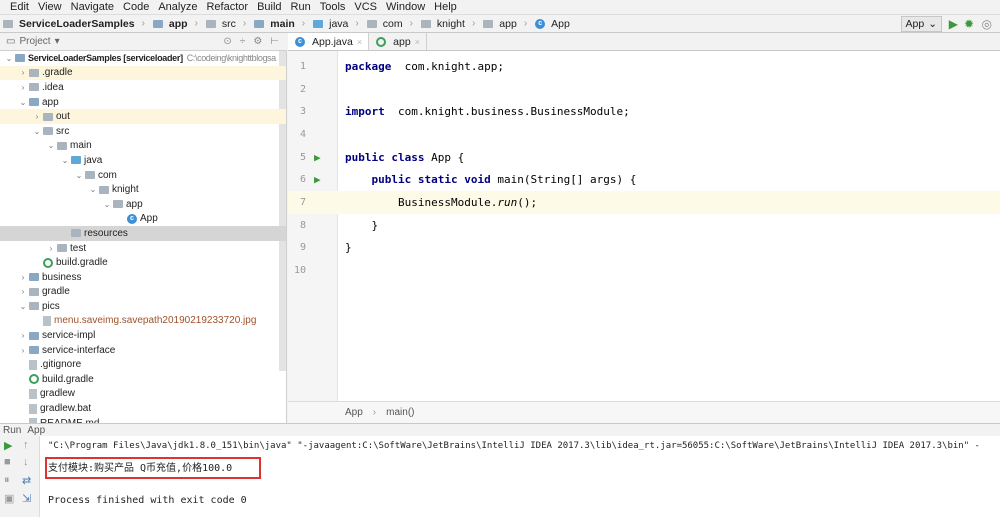 Image resolution: width=1000 pixels, height=517 pixels. Describe the element at coordinates (143, 292) in the screenshot. I see `tree-item: › gradle` at that location.